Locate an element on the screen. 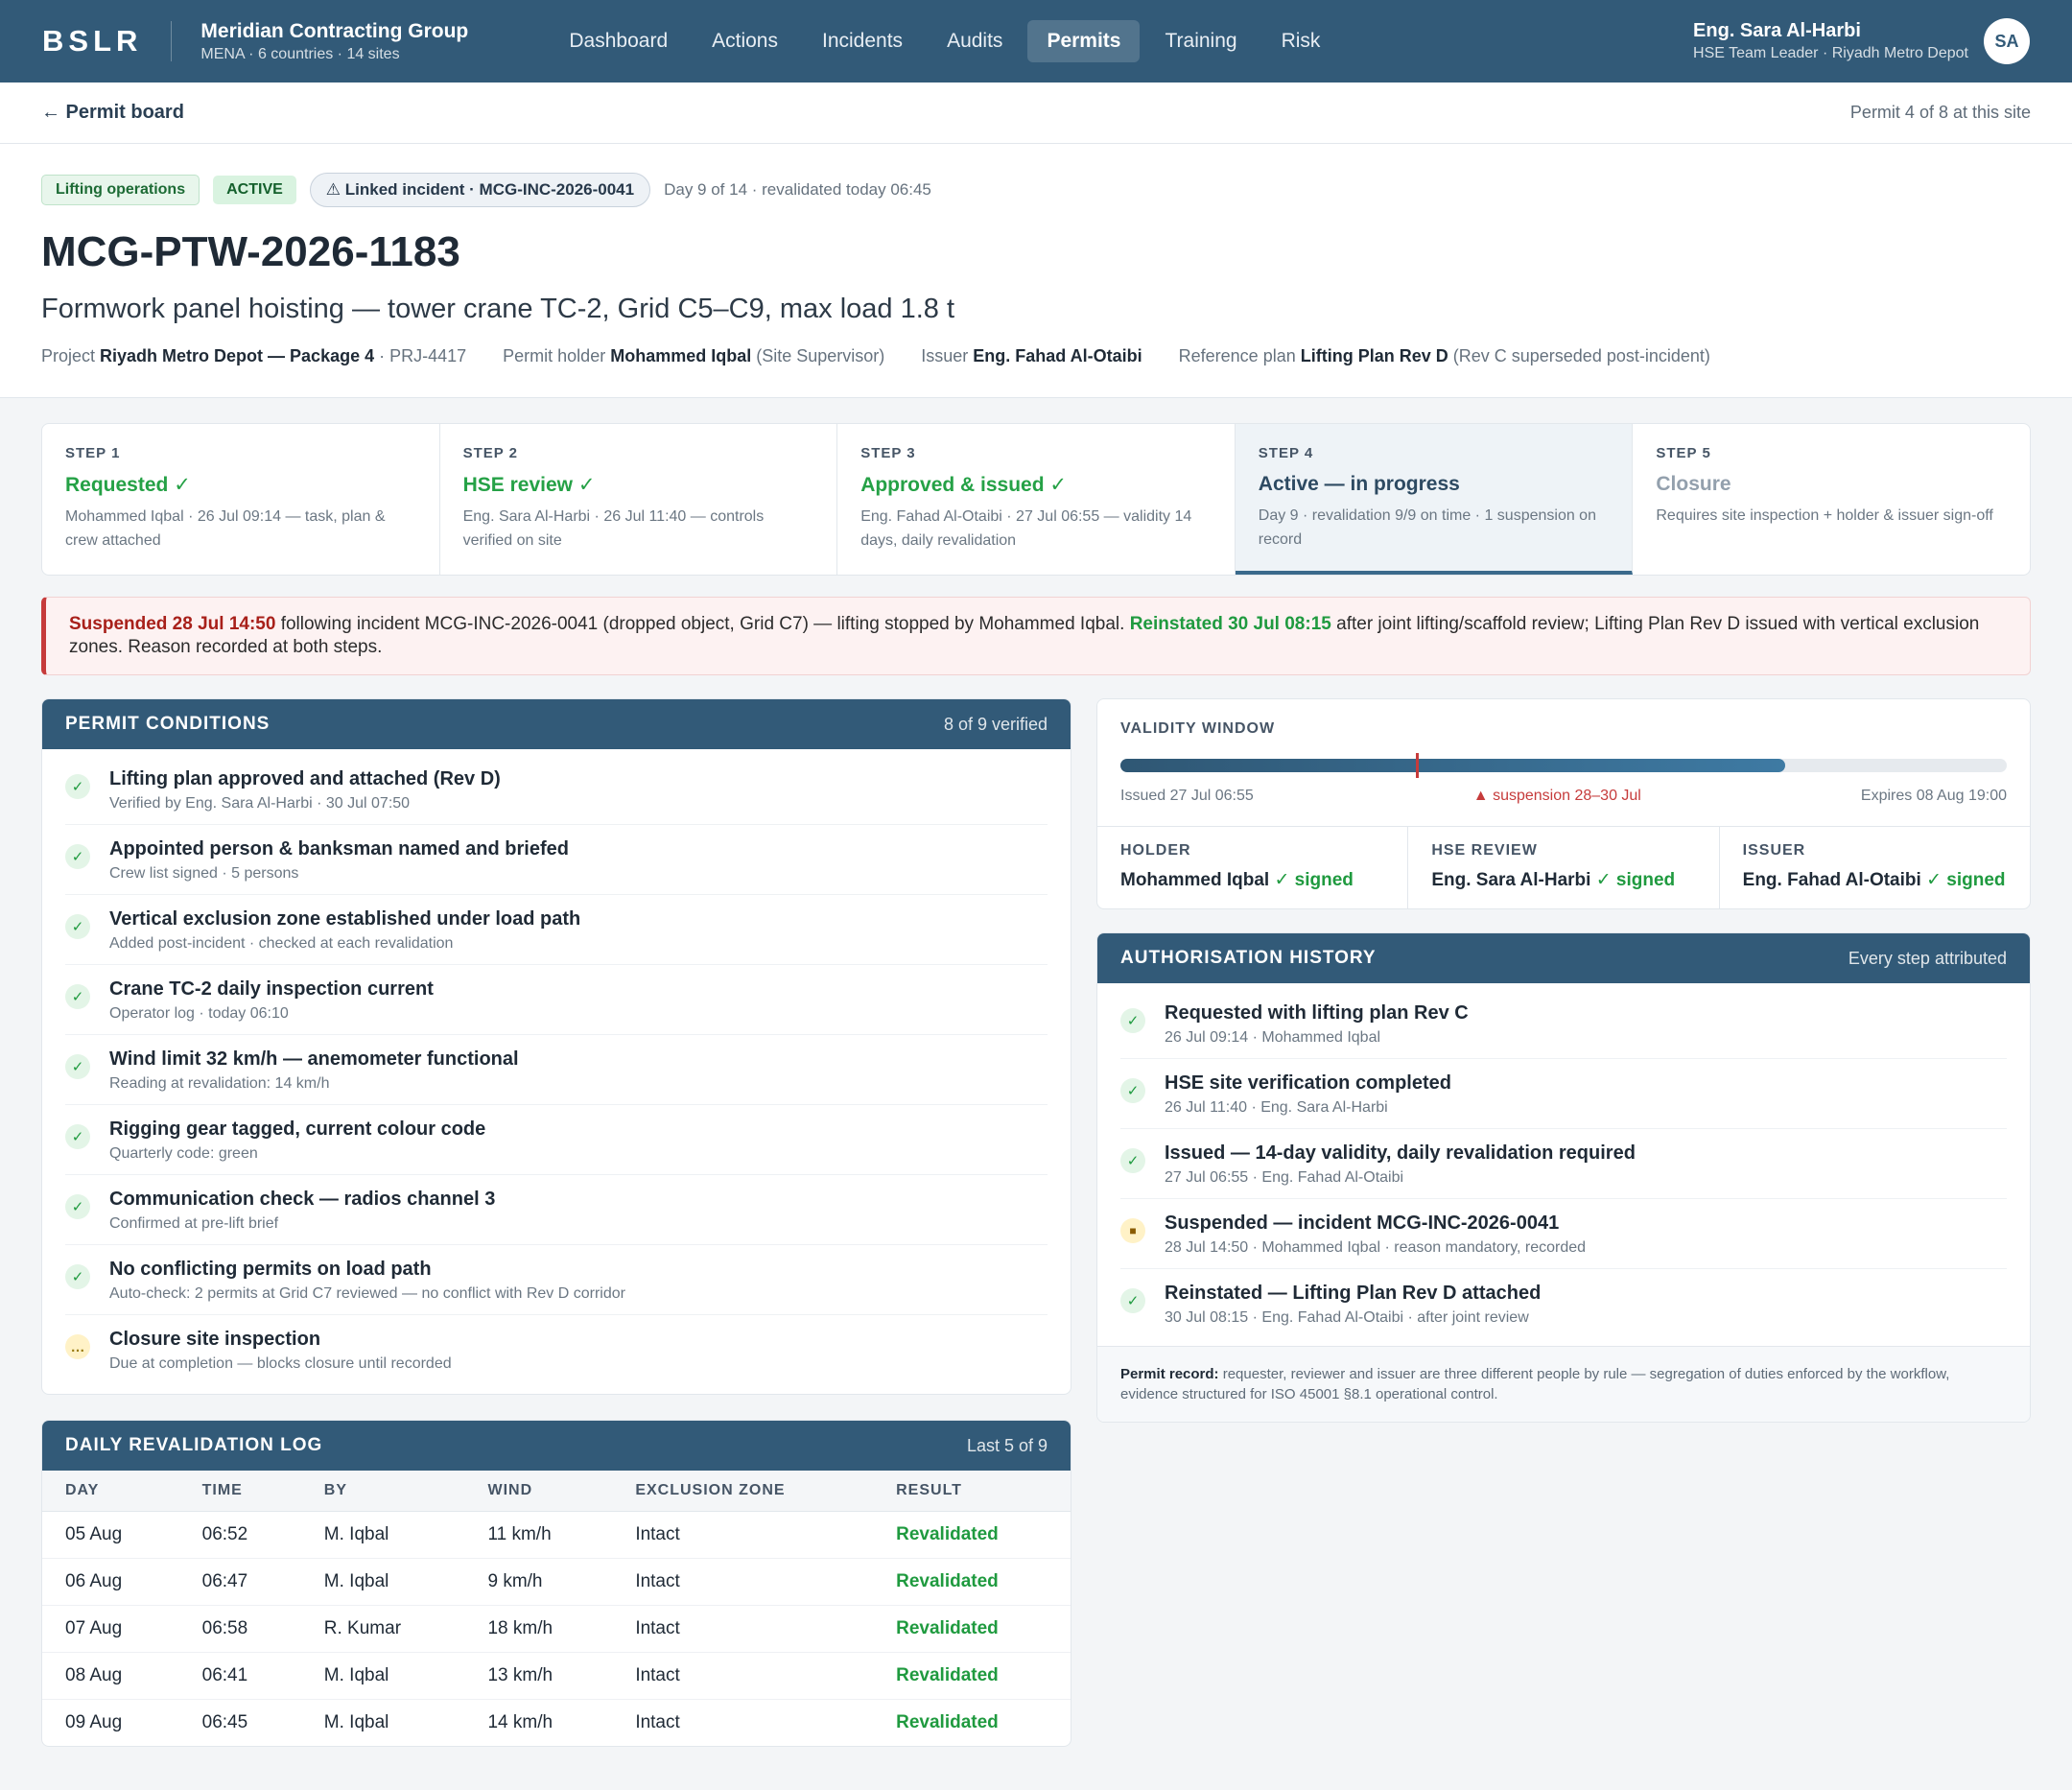 The width and height of the screenshot is (2072, 1790). column-header-result: RESULT is located at coordinates (972, 1491).